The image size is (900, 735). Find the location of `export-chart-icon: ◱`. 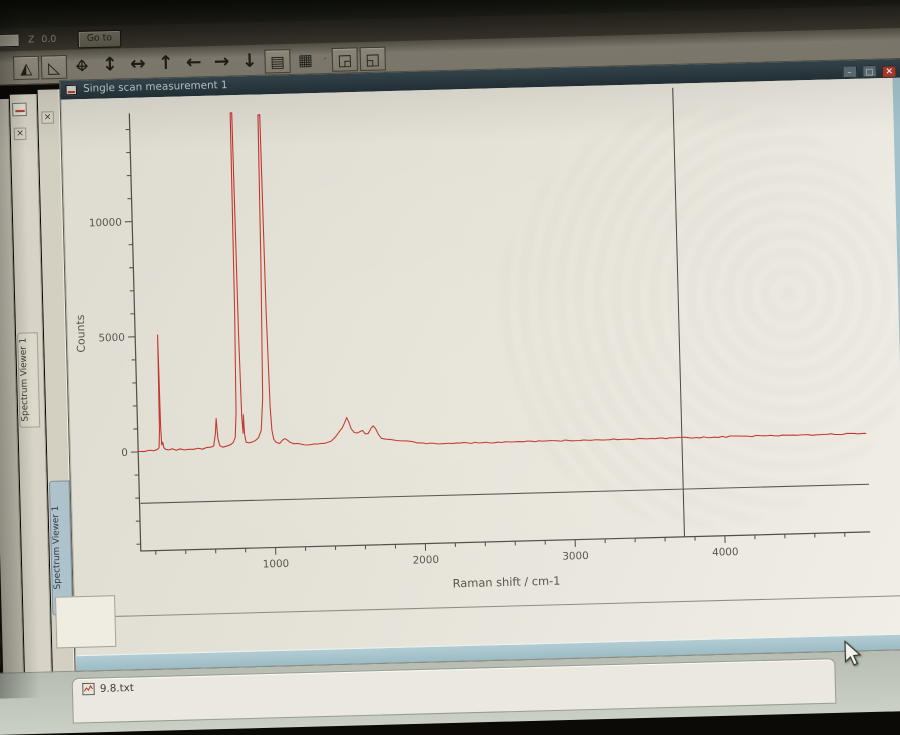

export-chart-icon: ◱ is located at coordinates (372, 58).